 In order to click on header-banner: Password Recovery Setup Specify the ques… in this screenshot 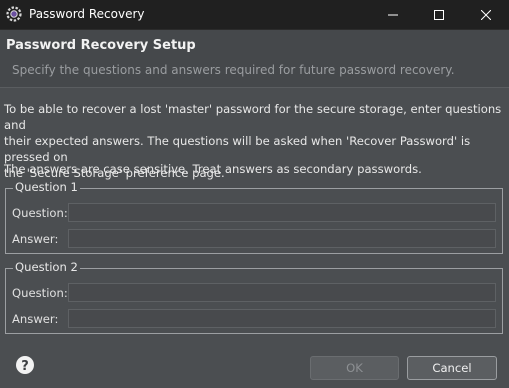, I will do `click(254, 59)`.